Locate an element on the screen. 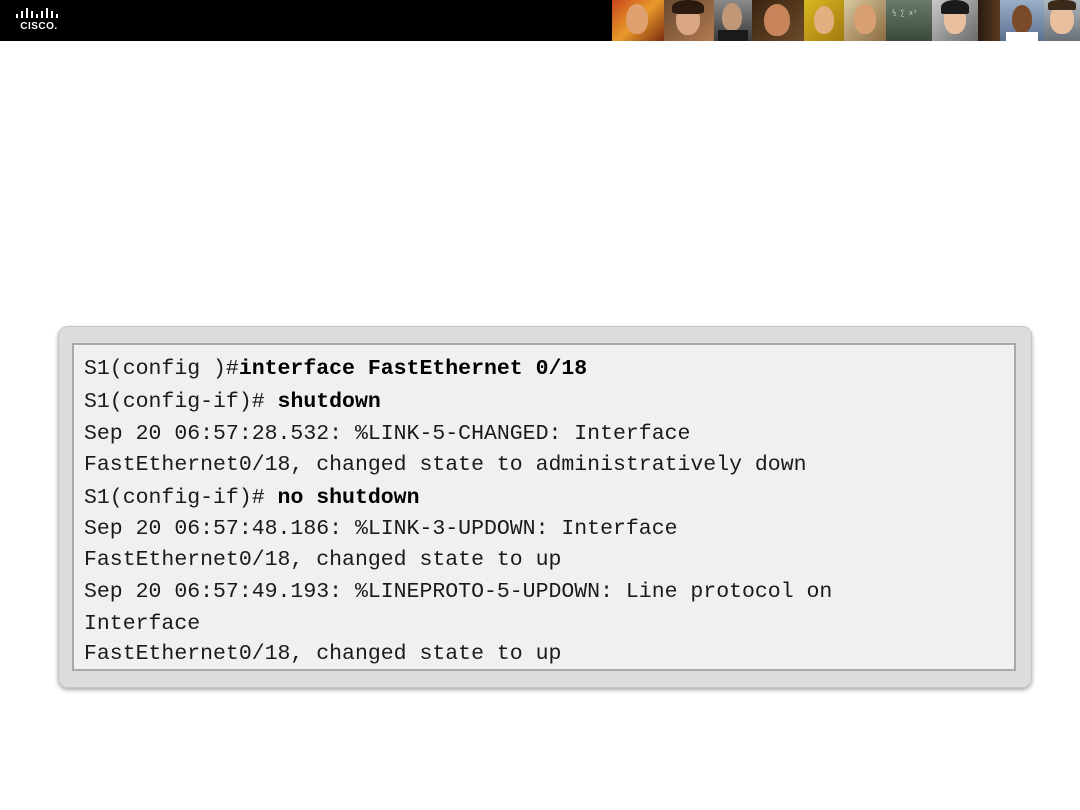 This screenshot has width=1080, height=810. cisco-bridge-logo-icon is located at coordinates (37, 13).